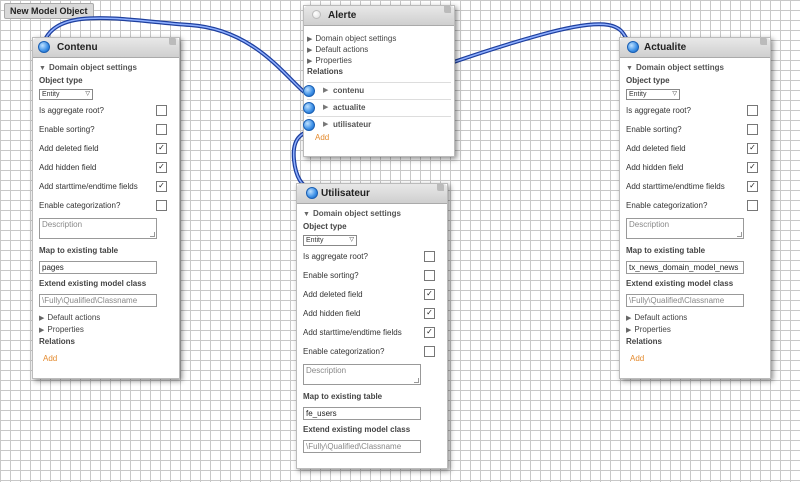  What do you see at coordinates (377, 90) in the screenshot?
I see `relation-item: ▶ contenu` at bounding box center [377, 90].